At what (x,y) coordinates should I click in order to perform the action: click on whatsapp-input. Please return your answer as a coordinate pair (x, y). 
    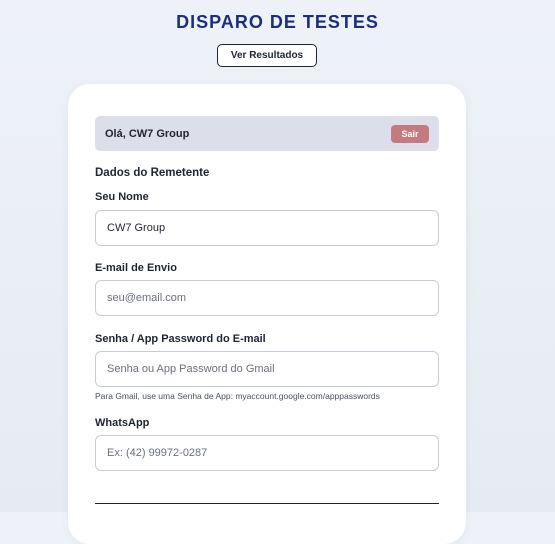
    Looking at the image, I should click on (267, 453).